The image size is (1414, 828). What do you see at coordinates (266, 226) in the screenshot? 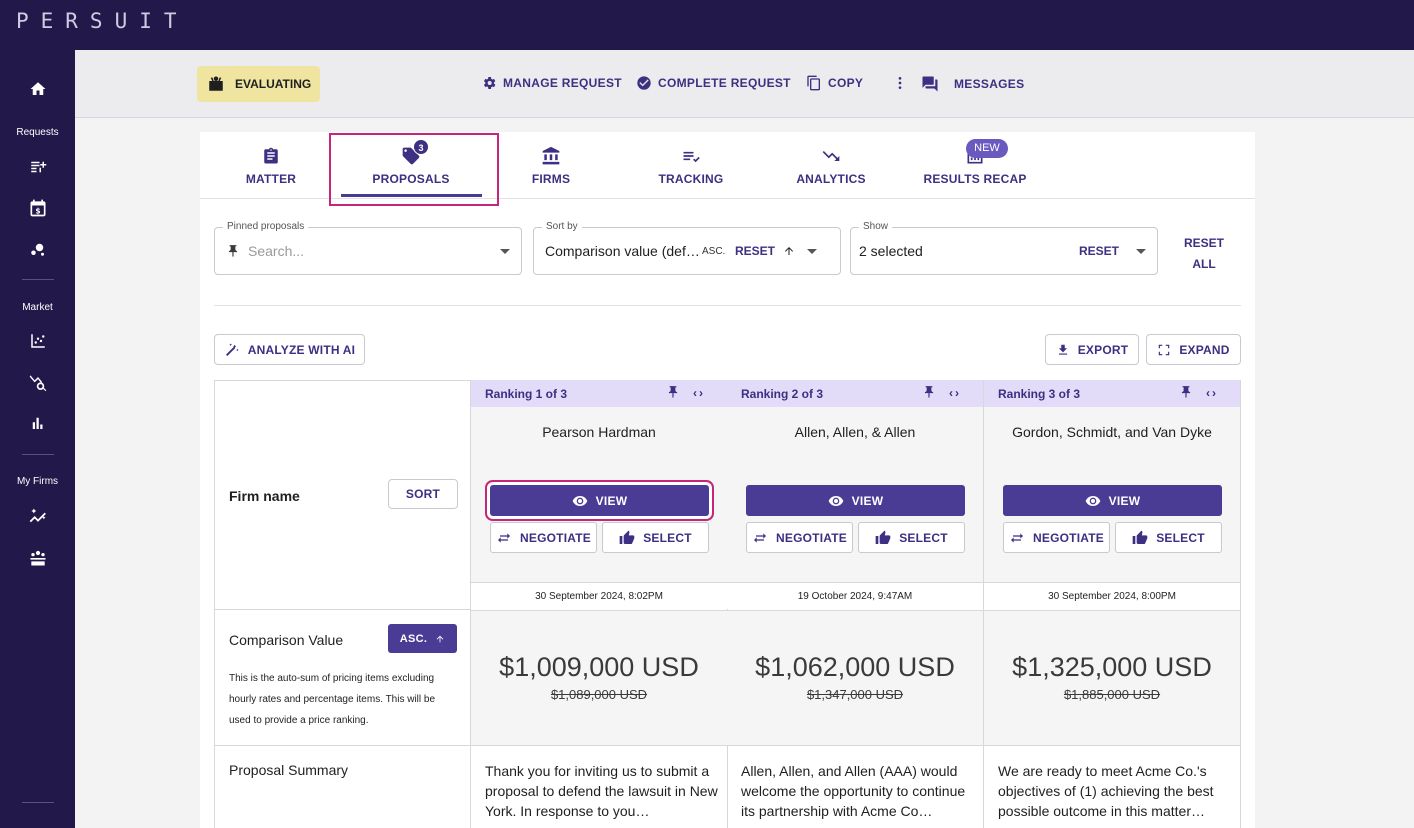
I see `pinned-proposals-label: Pinned proposals` at bounding box center [266, 226].